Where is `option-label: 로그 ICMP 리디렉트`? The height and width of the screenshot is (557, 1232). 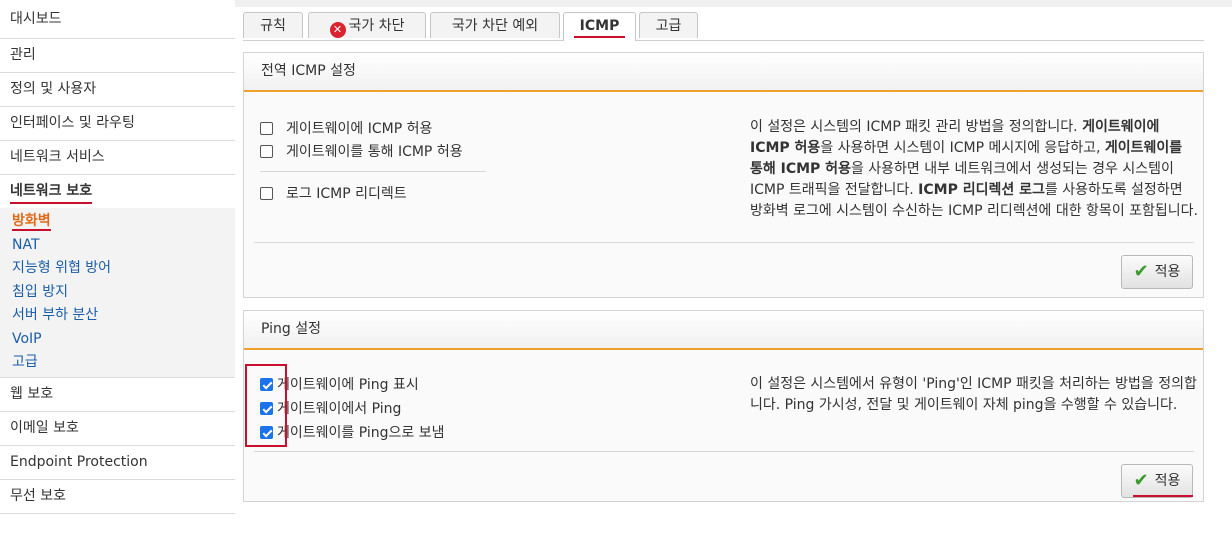 option-label: 로그 ICMP 리디렉트 is located at coordinates (346, 194).